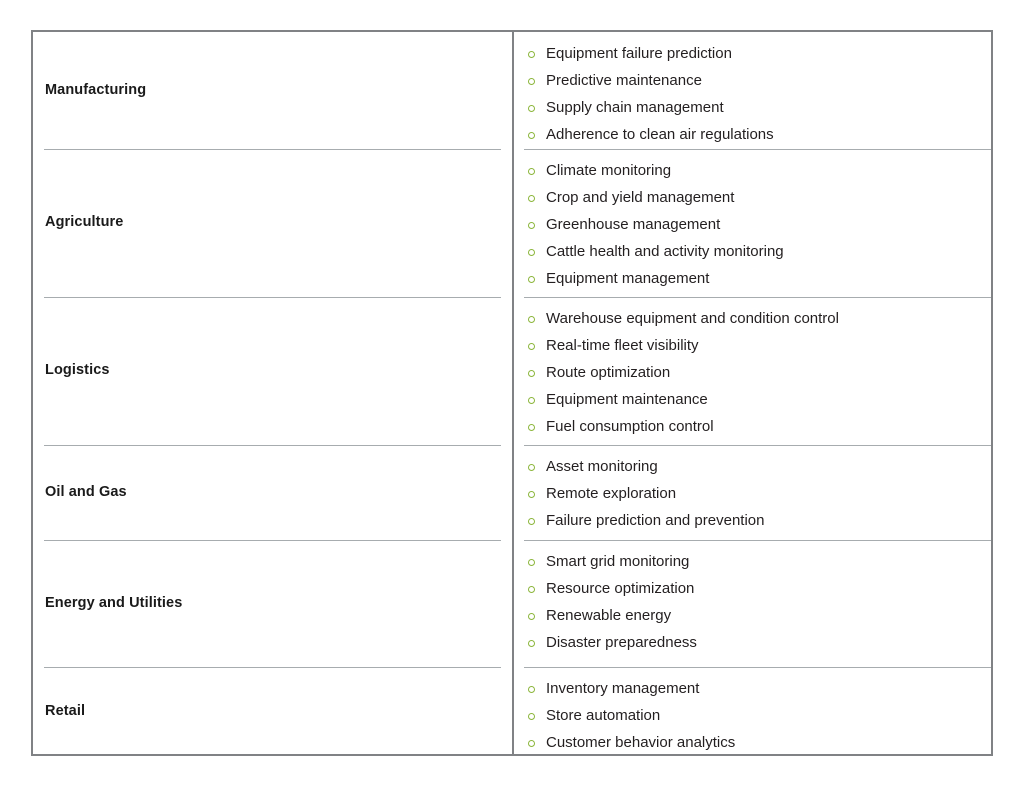 The width and height of the screenshot is (1024, 788). What do you see at coordinates (622, 345) in the screenshot?
I see `list-item-label: Real-time fleet visibility` at bounding box center [622, 345].